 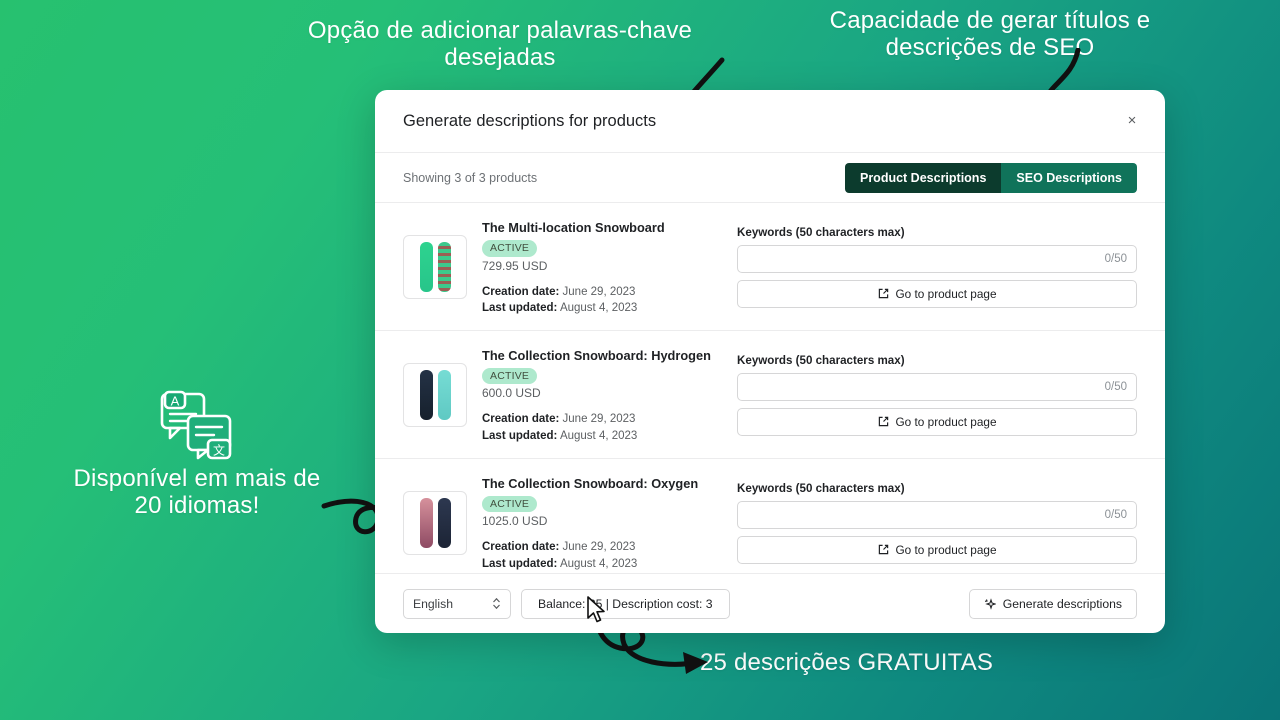 What do you see at coordinates (496, 603) in the screenshot?
I see `chevron-updown-icon` at bounding box center [496, 603].